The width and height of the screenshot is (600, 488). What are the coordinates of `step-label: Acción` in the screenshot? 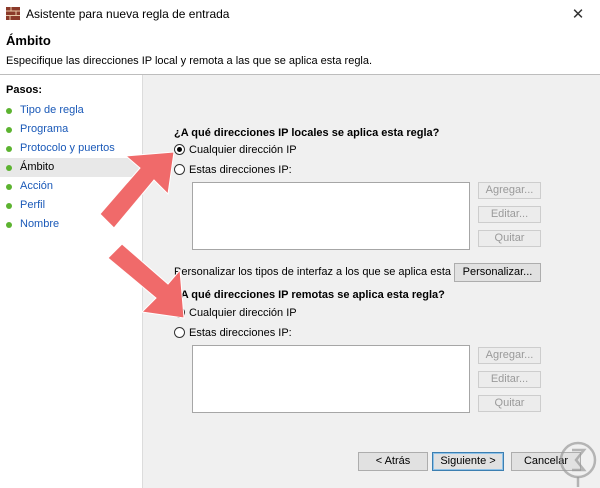 It's located at (37, 186).